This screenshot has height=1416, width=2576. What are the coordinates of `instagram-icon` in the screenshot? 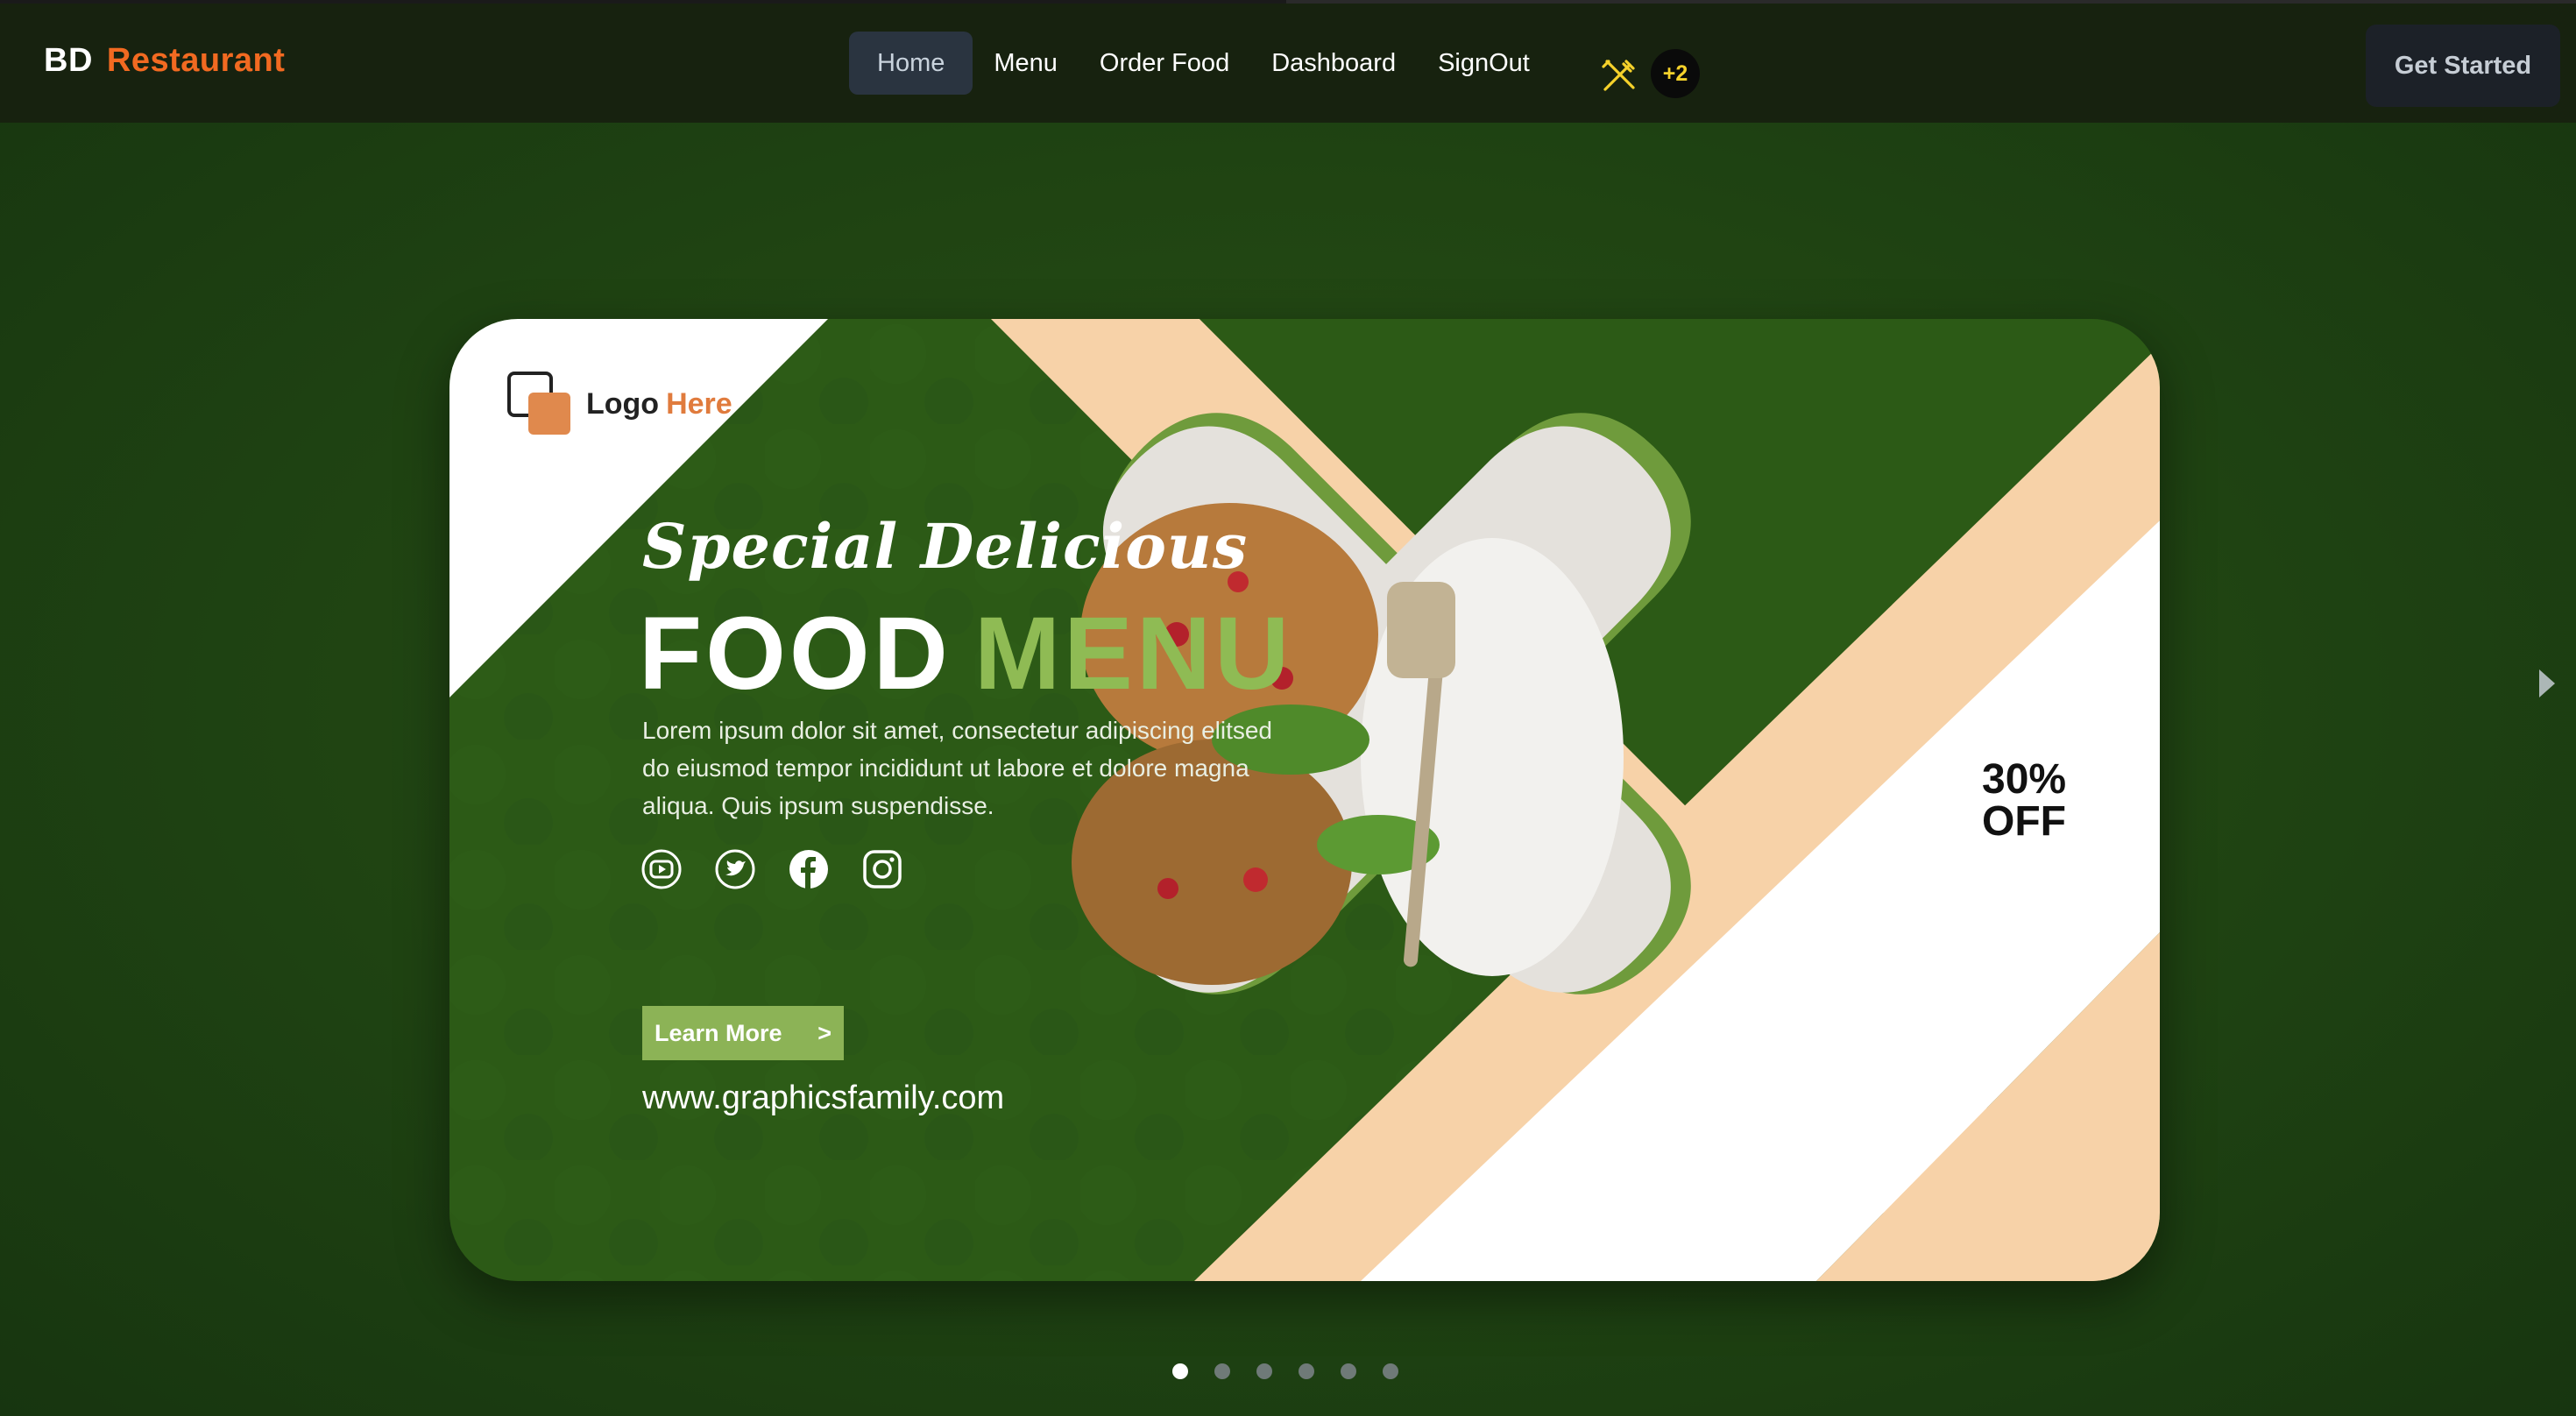 It's located at (882, 869).